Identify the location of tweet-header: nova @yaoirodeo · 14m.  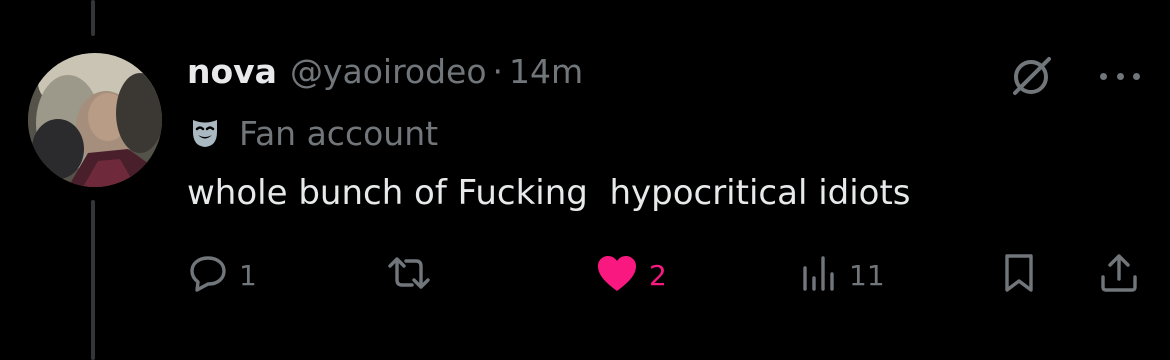
(385, 75).